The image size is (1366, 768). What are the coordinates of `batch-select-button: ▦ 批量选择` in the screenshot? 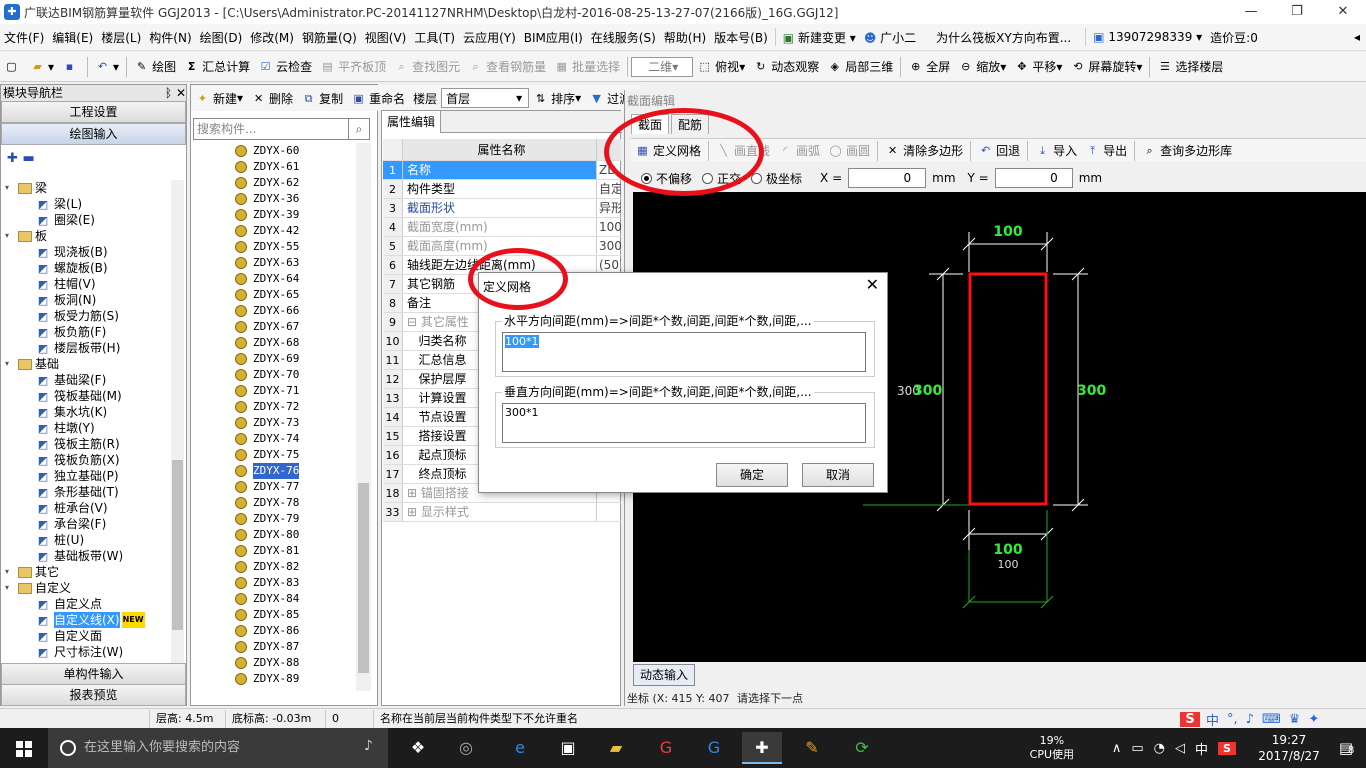 It's located at (587, 67).